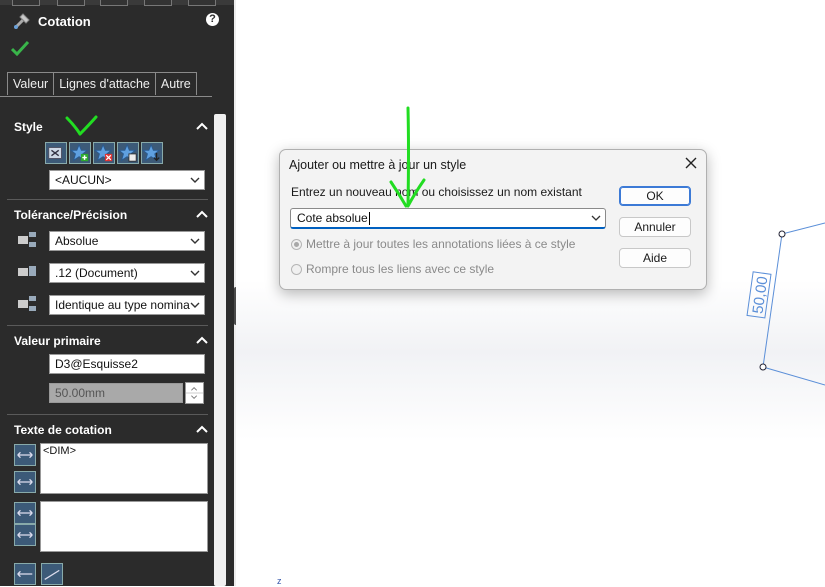 The width and height of the screenshot is (825, 587). I want to click on display-manager-tab, so click(202, 3).